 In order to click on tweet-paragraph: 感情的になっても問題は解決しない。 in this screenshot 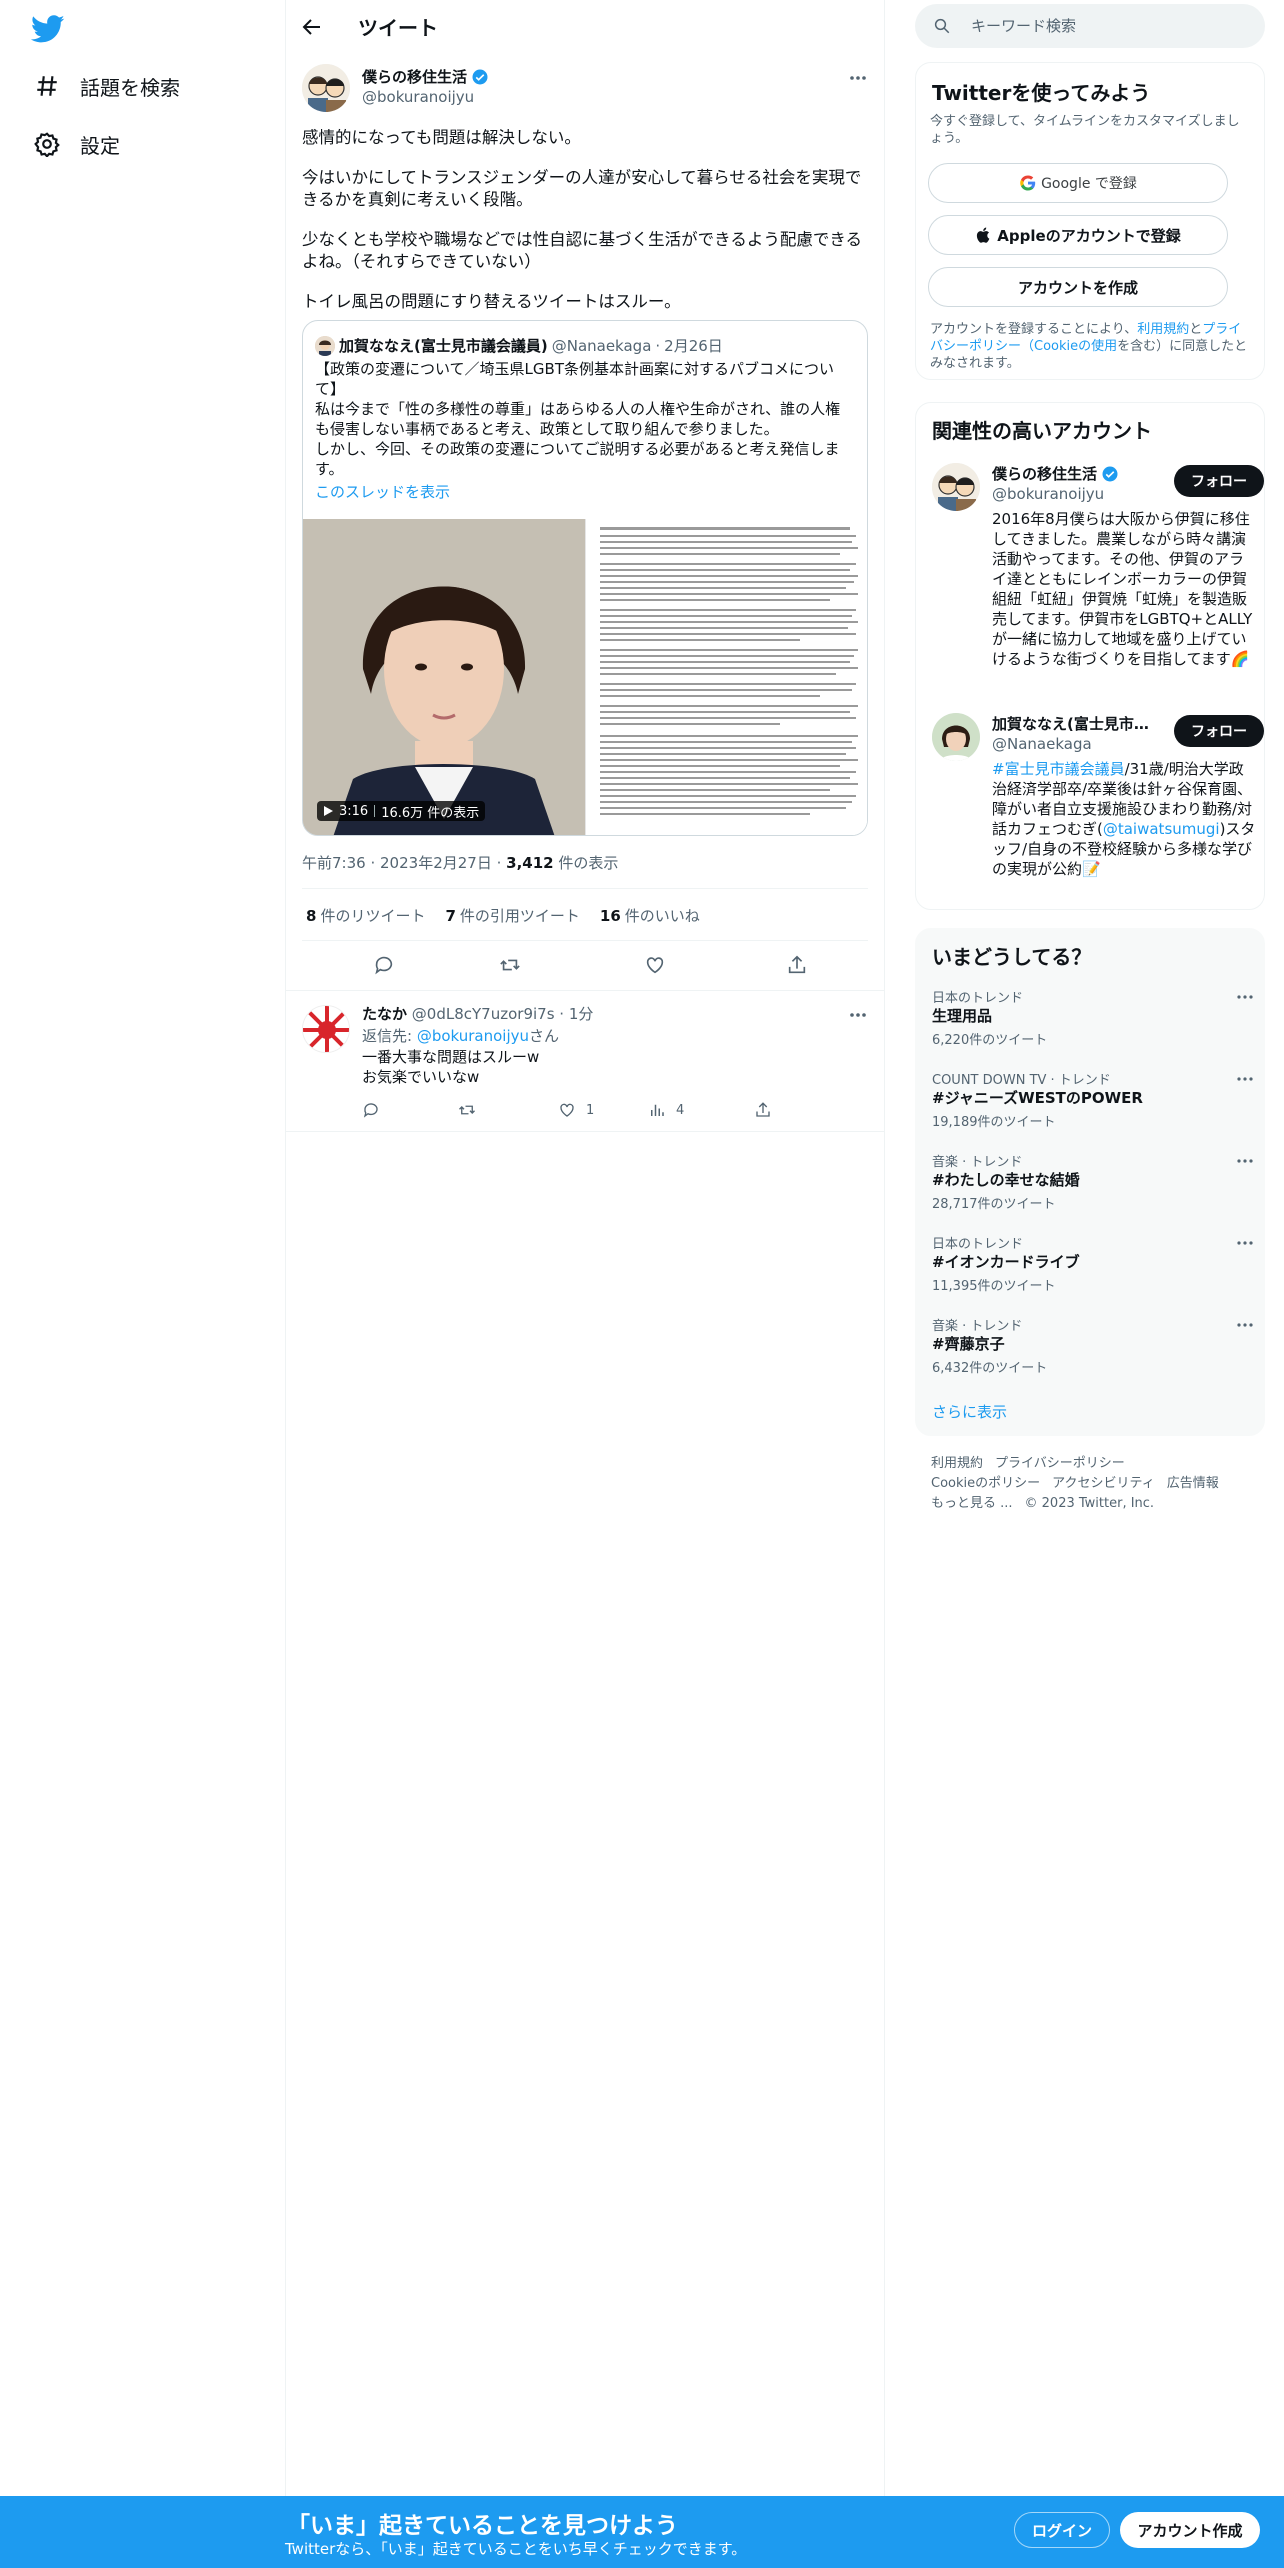, I will do `click(441, 137)`.